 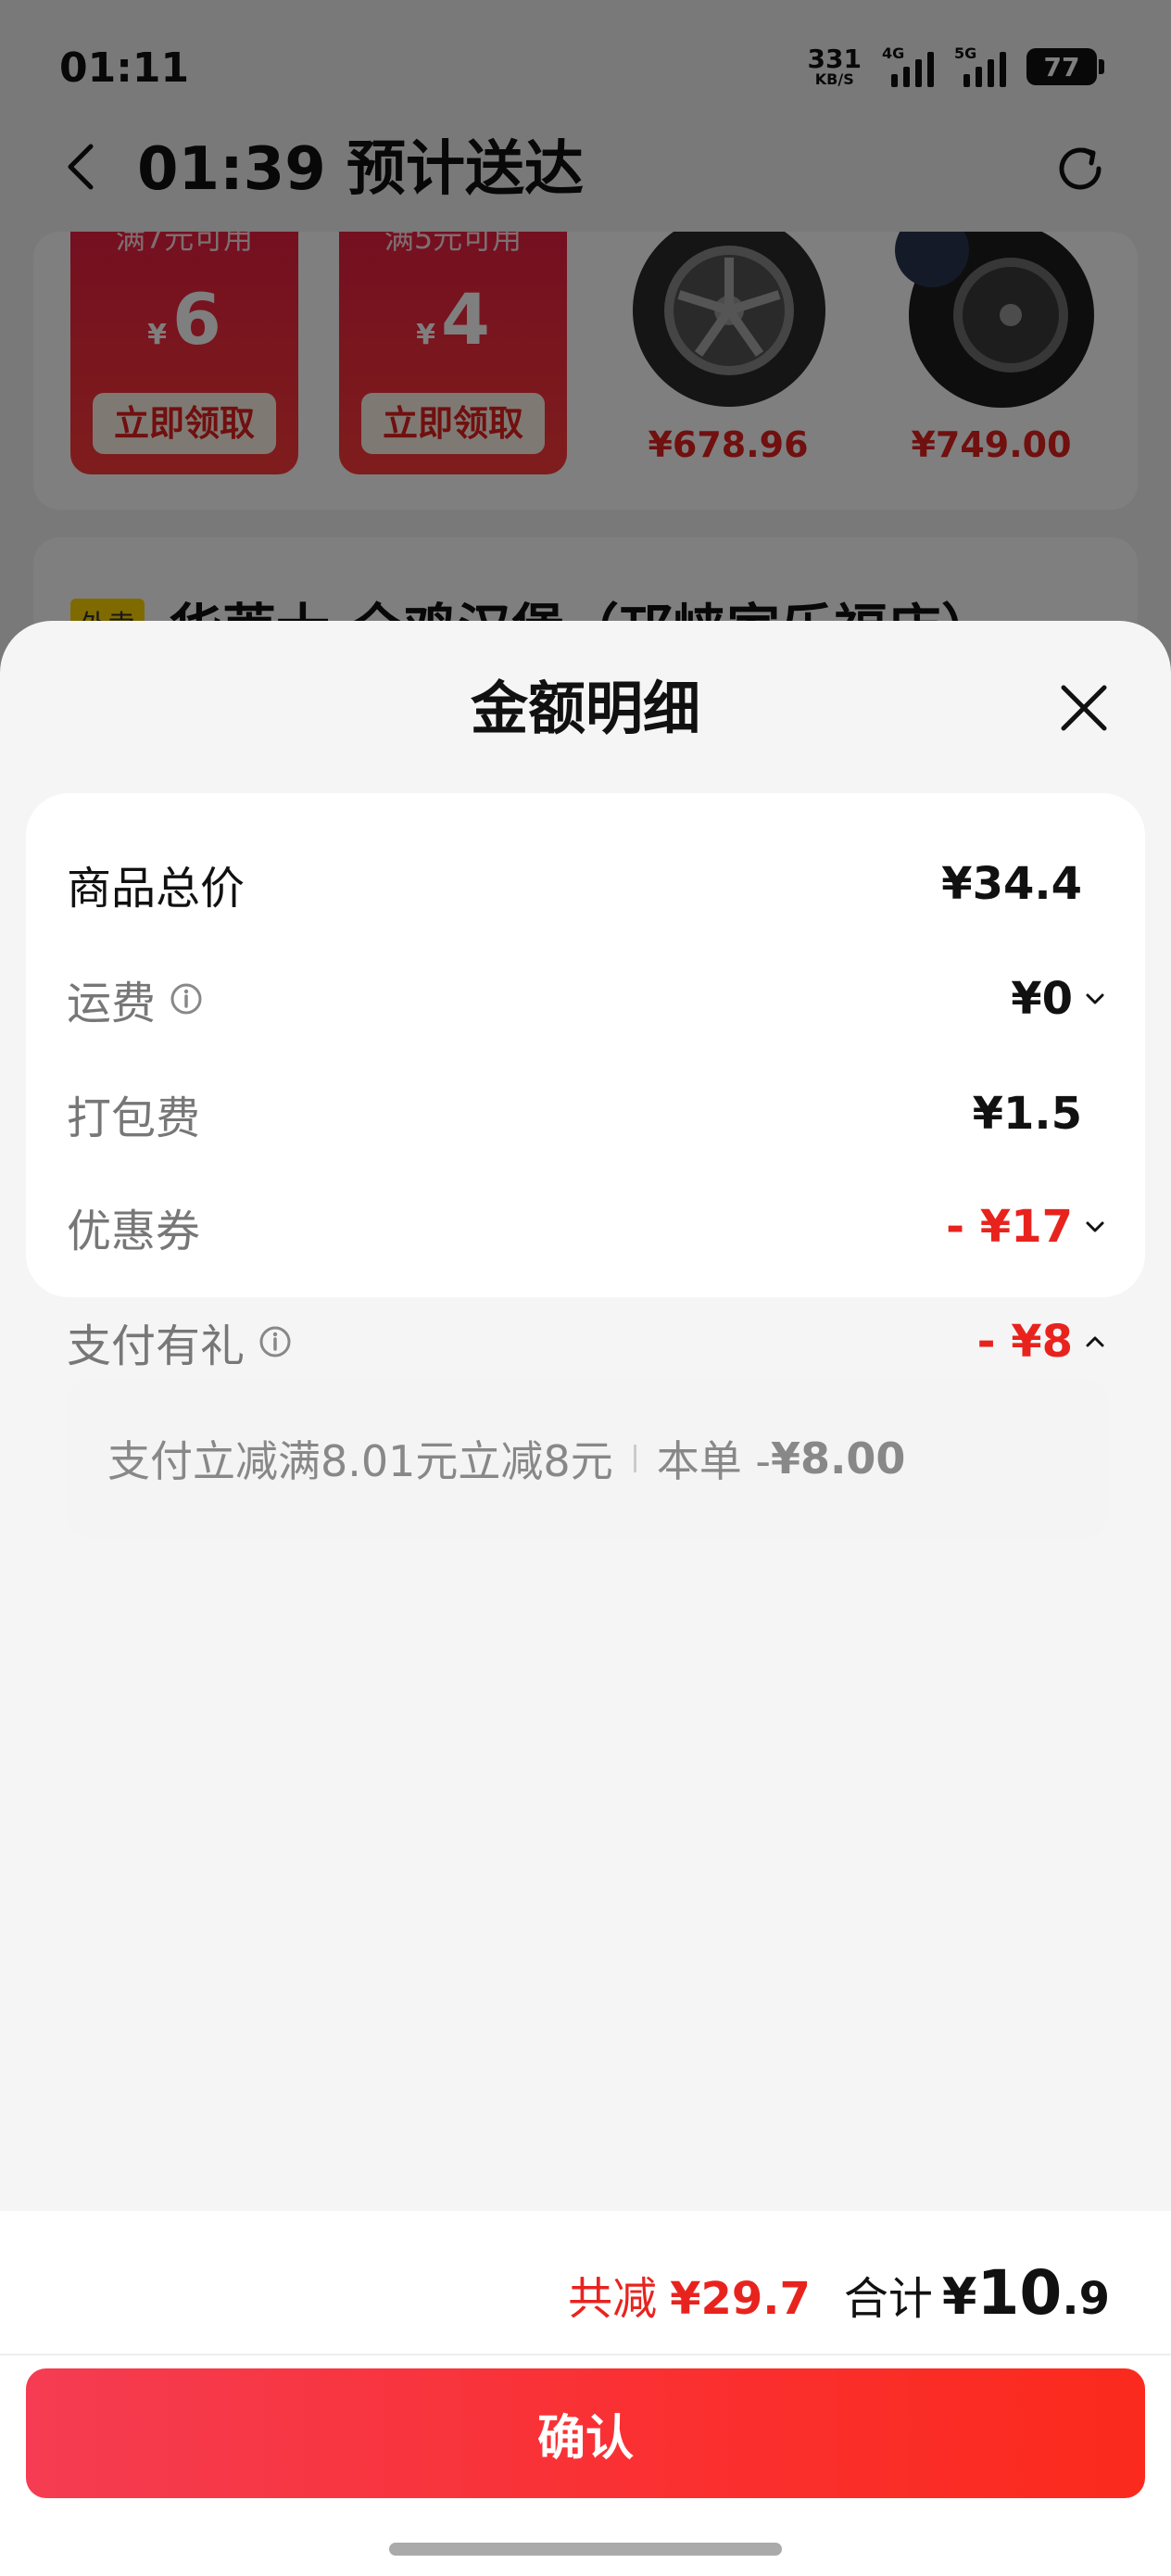 What do you see at coordinates (156, 889) in the screenshot?
I see `row-label: 商品总价` at bounding box center [156, 889].